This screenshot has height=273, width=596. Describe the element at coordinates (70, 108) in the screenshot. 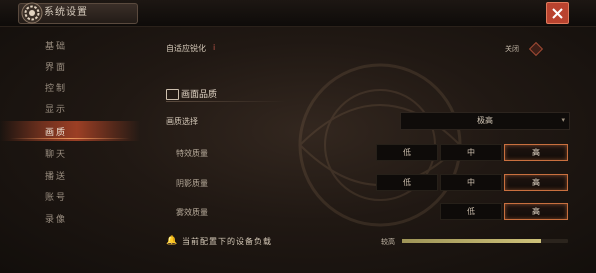

I see `sidebar-item-display: 显示` at that location.